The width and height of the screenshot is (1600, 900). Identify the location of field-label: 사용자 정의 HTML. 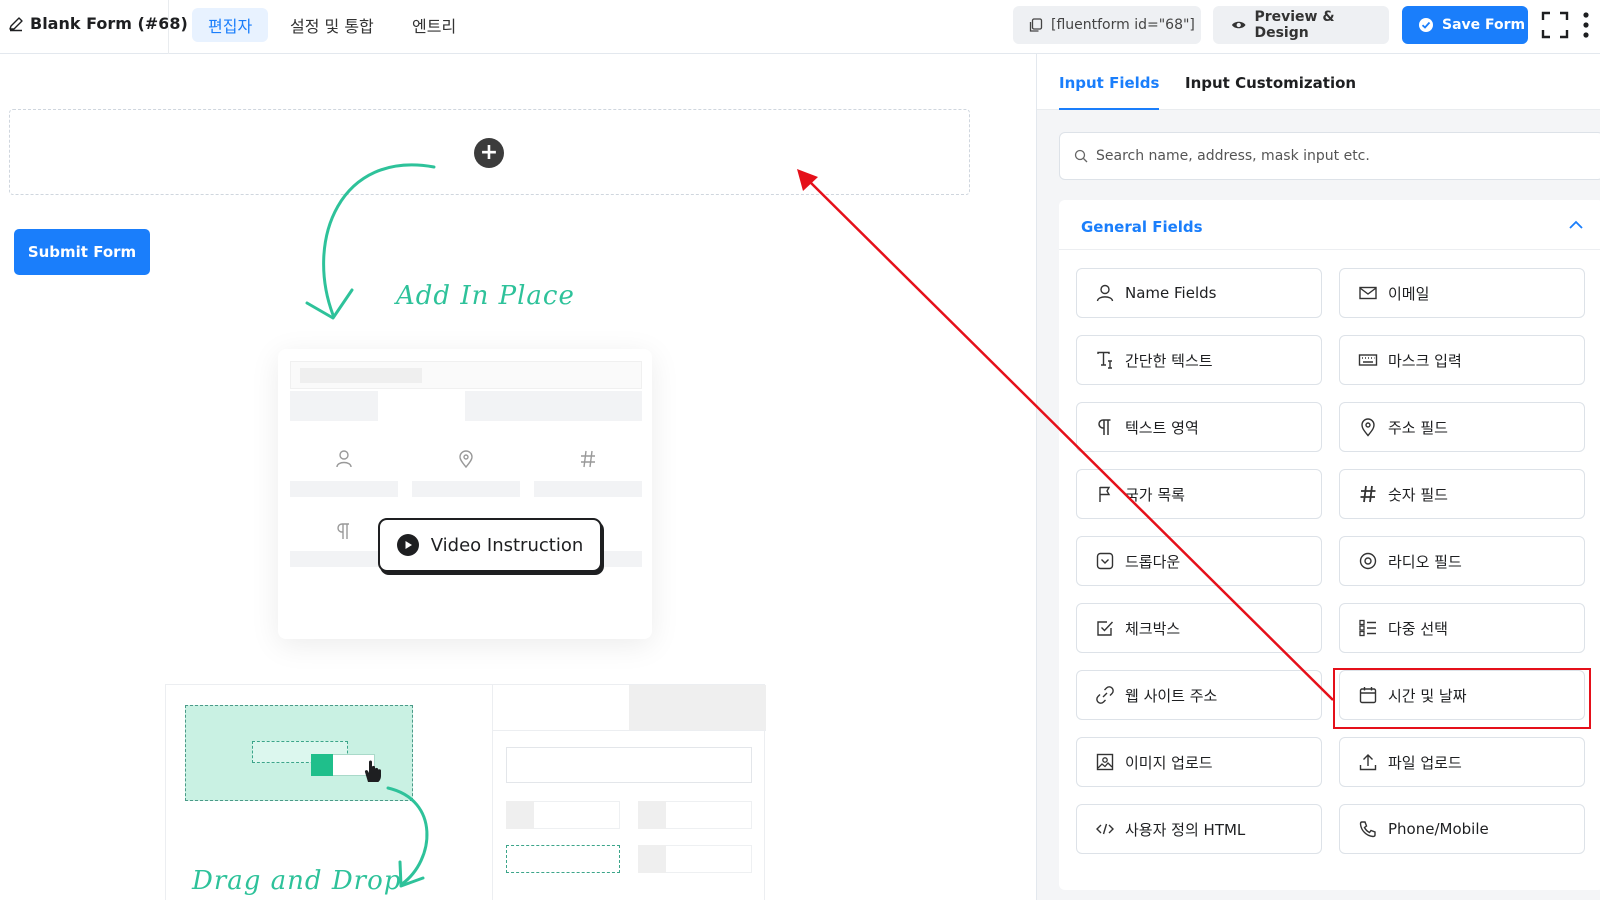
(1185, 829).